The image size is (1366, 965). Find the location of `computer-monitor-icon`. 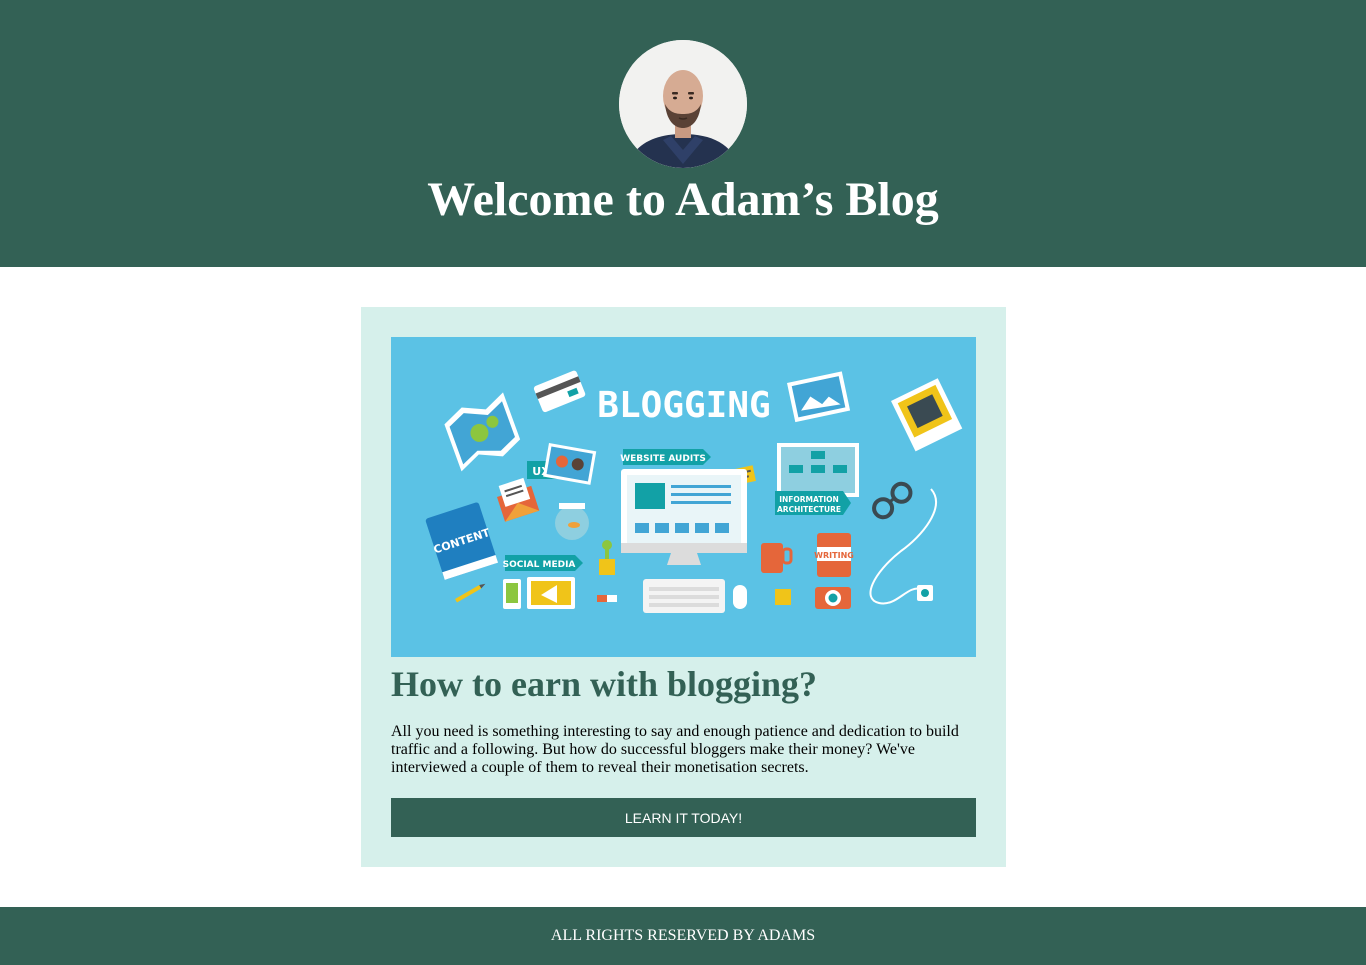

computer-monitor-icon is located at coordinates (684, 517).